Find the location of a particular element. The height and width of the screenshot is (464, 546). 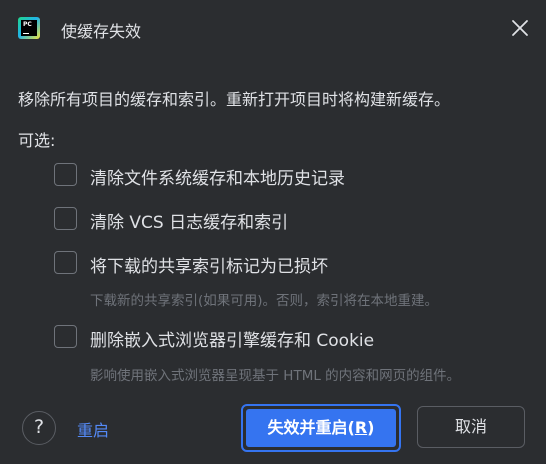

option-label: 清除 VCS 日志缓存和索引 is located at coordinates (189, 223).